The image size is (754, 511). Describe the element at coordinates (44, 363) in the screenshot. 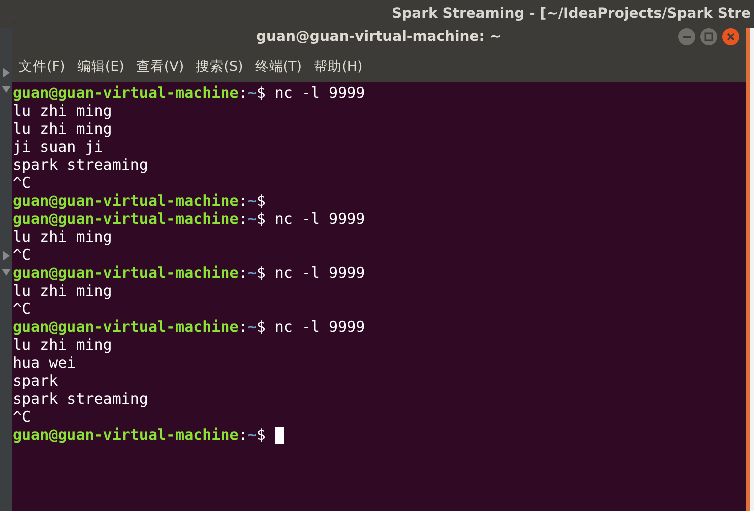

I see `output-line: hua wei` at that location.